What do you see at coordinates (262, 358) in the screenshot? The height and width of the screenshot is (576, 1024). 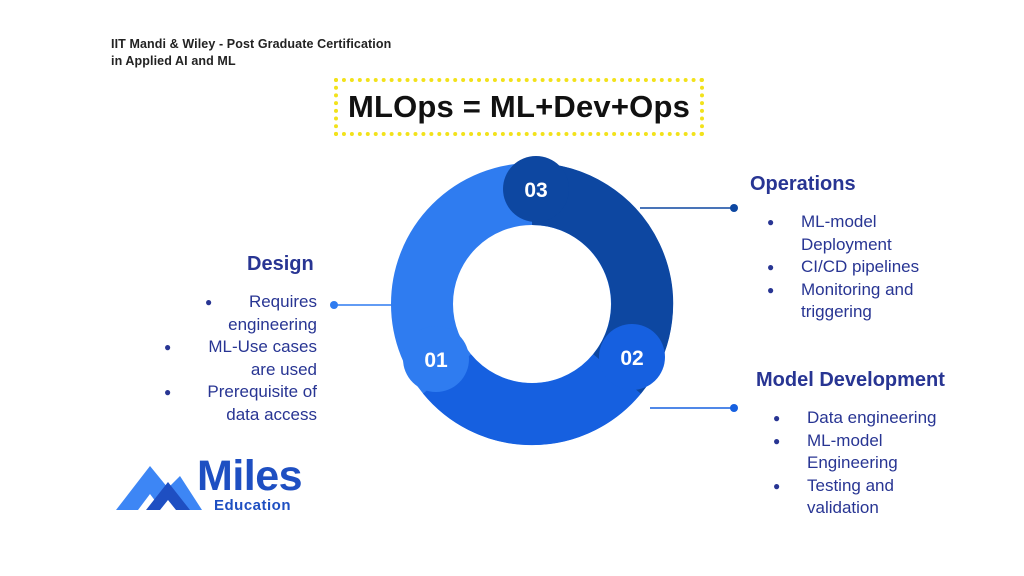 I see `bullet-text: ML-Use cases are used` at bounding box center [262, 358].